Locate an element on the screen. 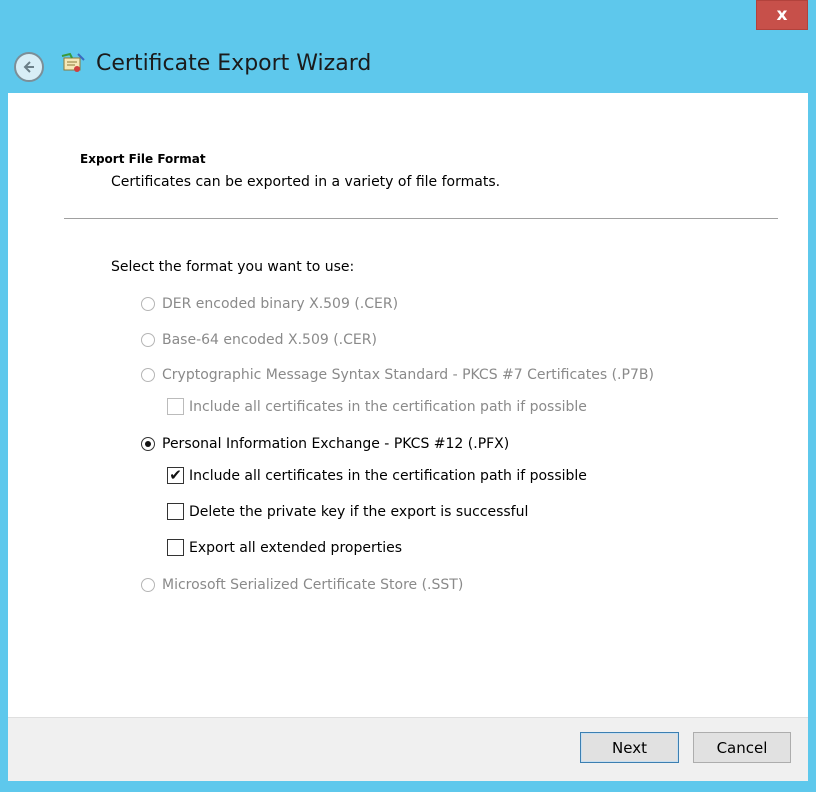  format-prompt: Select the format you want to use: is located at coordinates (233, 267).